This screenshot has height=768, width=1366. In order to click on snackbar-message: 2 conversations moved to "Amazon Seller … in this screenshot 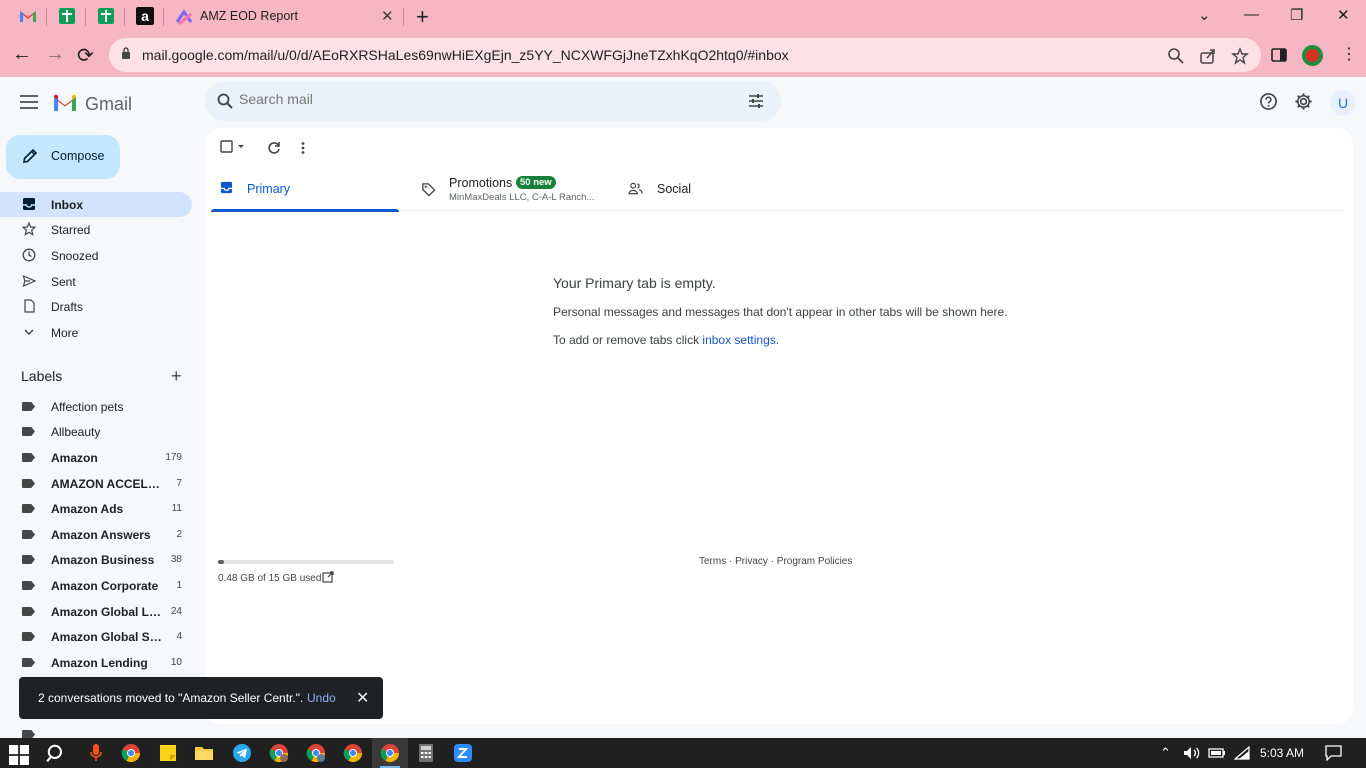, I will do `click(171, 698)`.